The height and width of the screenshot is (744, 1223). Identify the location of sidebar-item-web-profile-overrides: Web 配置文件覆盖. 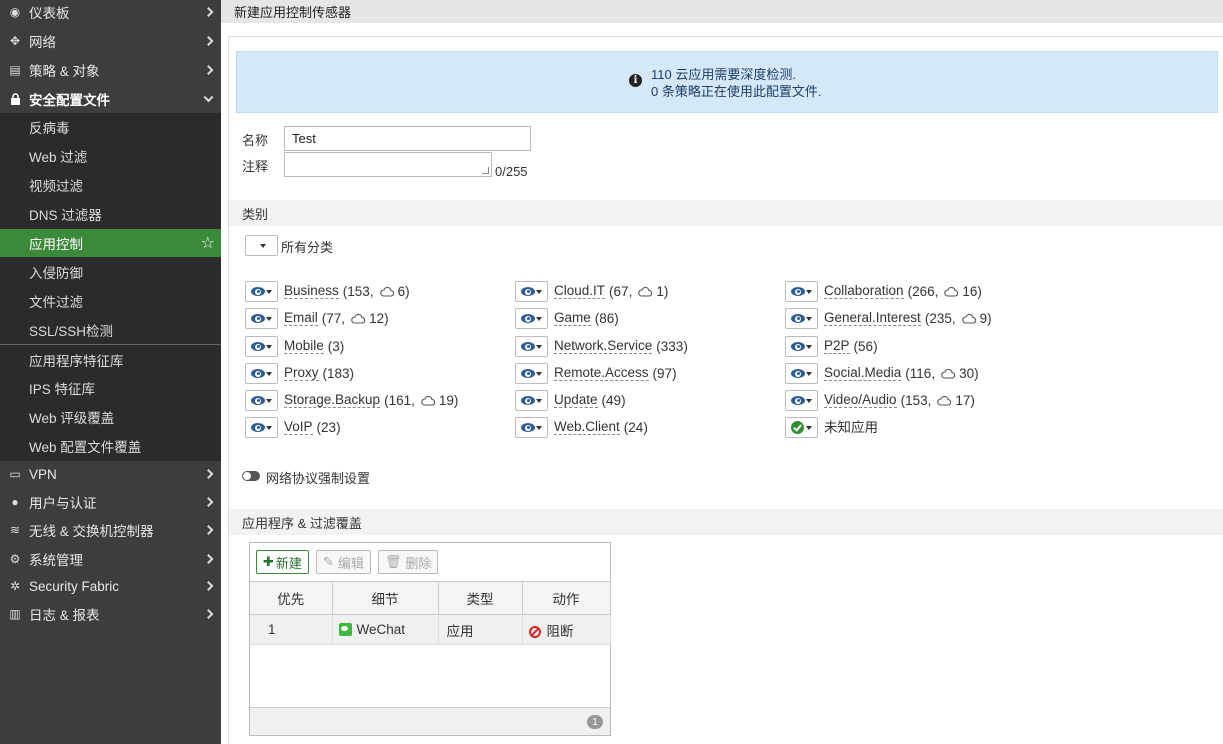
(110, 446).